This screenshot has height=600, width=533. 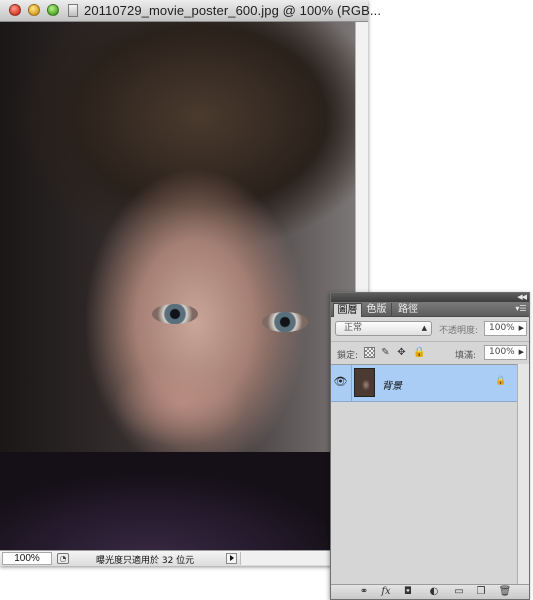 What do you see at coordinates (521, 309) in the screenshot?
I see `panel-menu-icon: ▾☰` at bounding box center [521, 309].